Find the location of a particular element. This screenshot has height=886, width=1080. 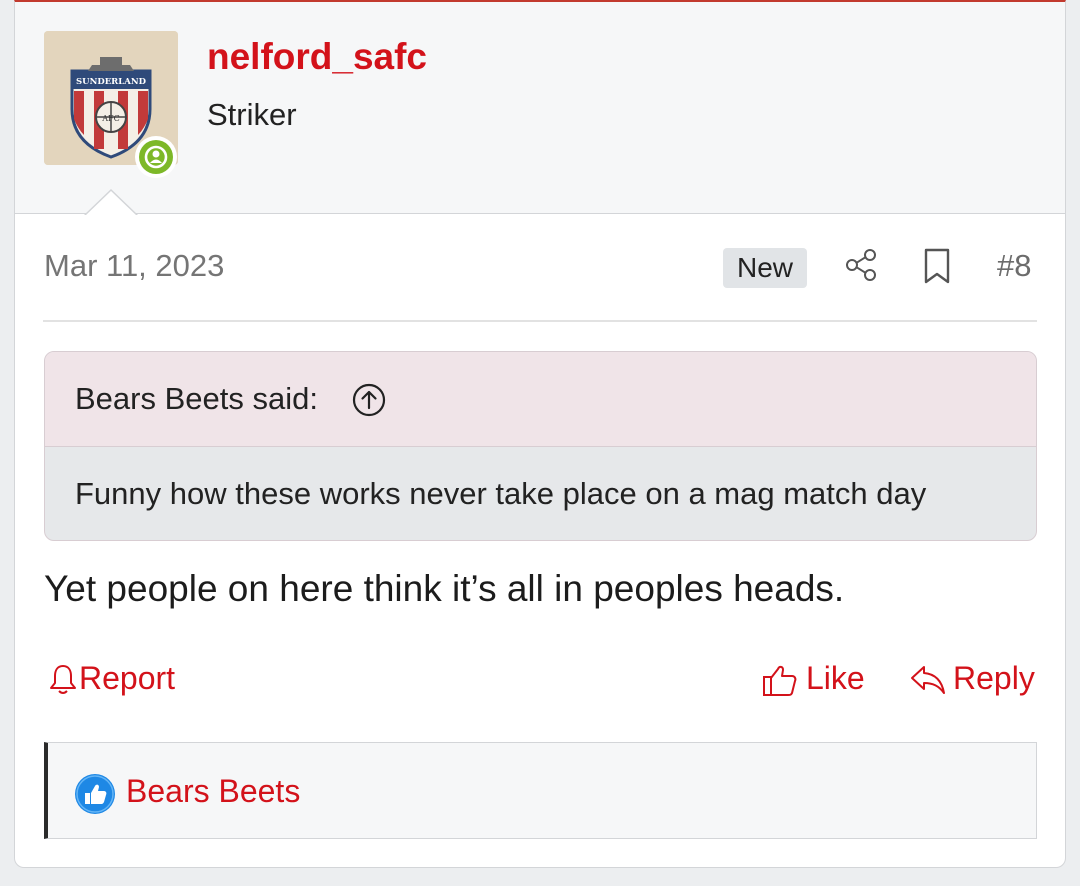

reactions-bar: Bears Beets is located at coordinates (540, 790).